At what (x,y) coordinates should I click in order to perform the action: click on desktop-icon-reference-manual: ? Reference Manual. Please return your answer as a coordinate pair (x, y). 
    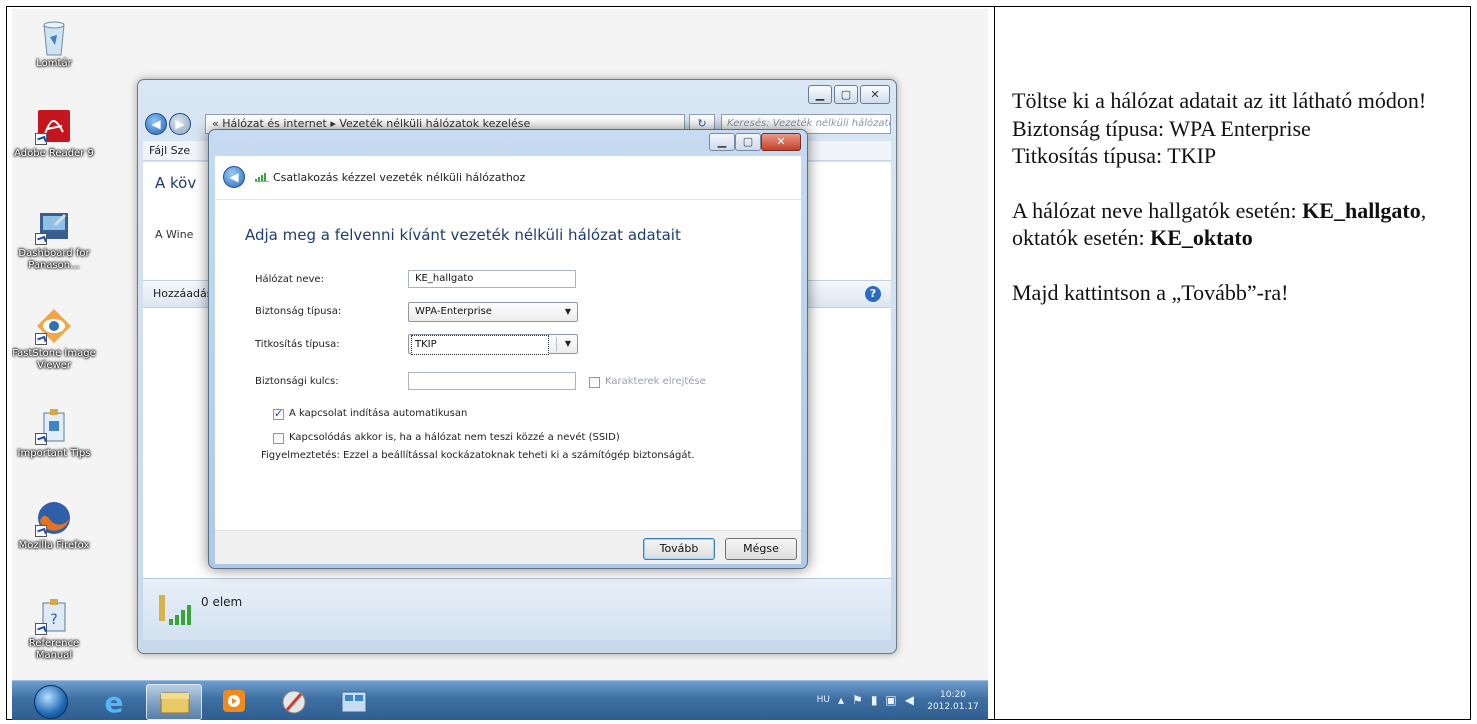
    Looking at the image, I should click on (54, 629).